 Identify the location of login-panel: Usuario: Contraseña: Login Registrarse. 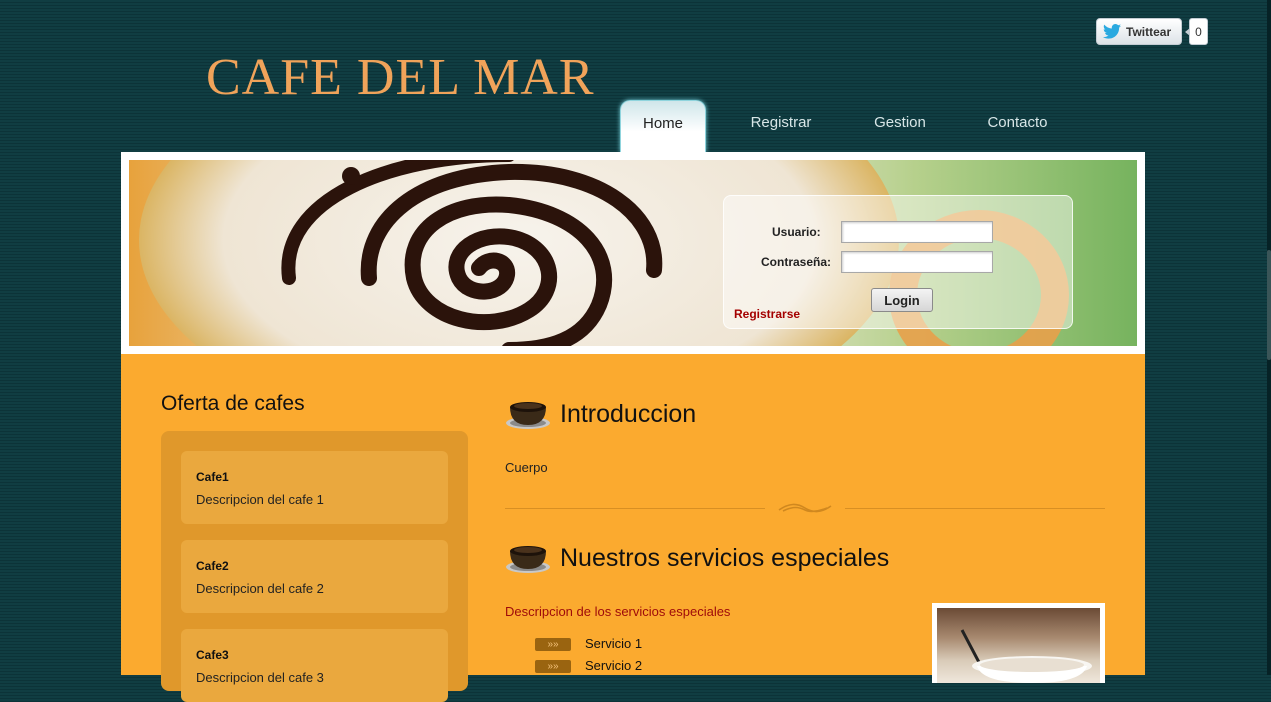
(898, 262).